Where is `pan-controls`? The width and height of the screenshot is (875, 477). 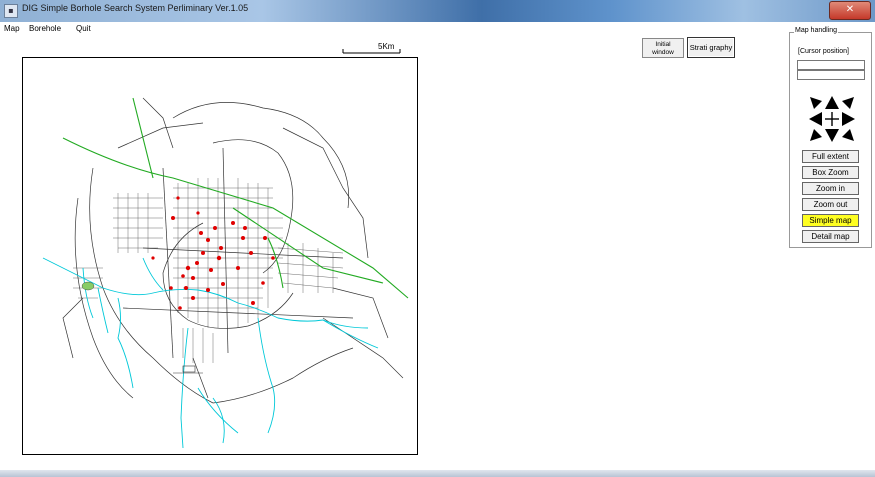 pan-controls is located at coordinates (832, 119).